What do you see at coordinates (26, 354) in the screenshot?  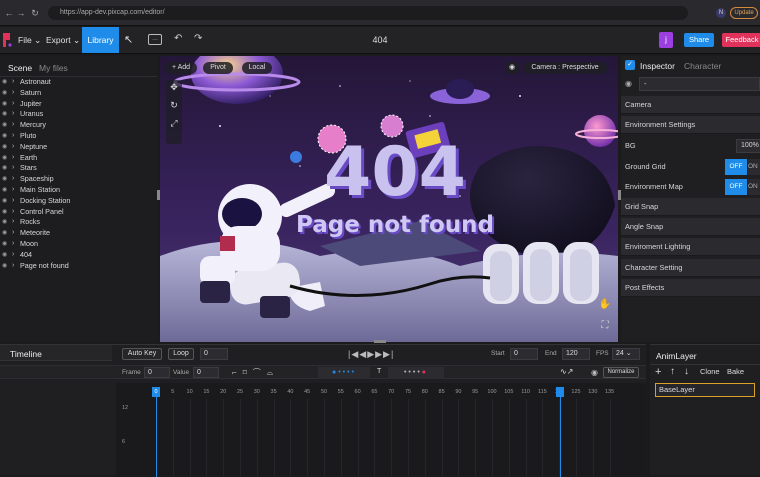 I see `tab-timeline: Timeline` at bounding box center [26, 354].